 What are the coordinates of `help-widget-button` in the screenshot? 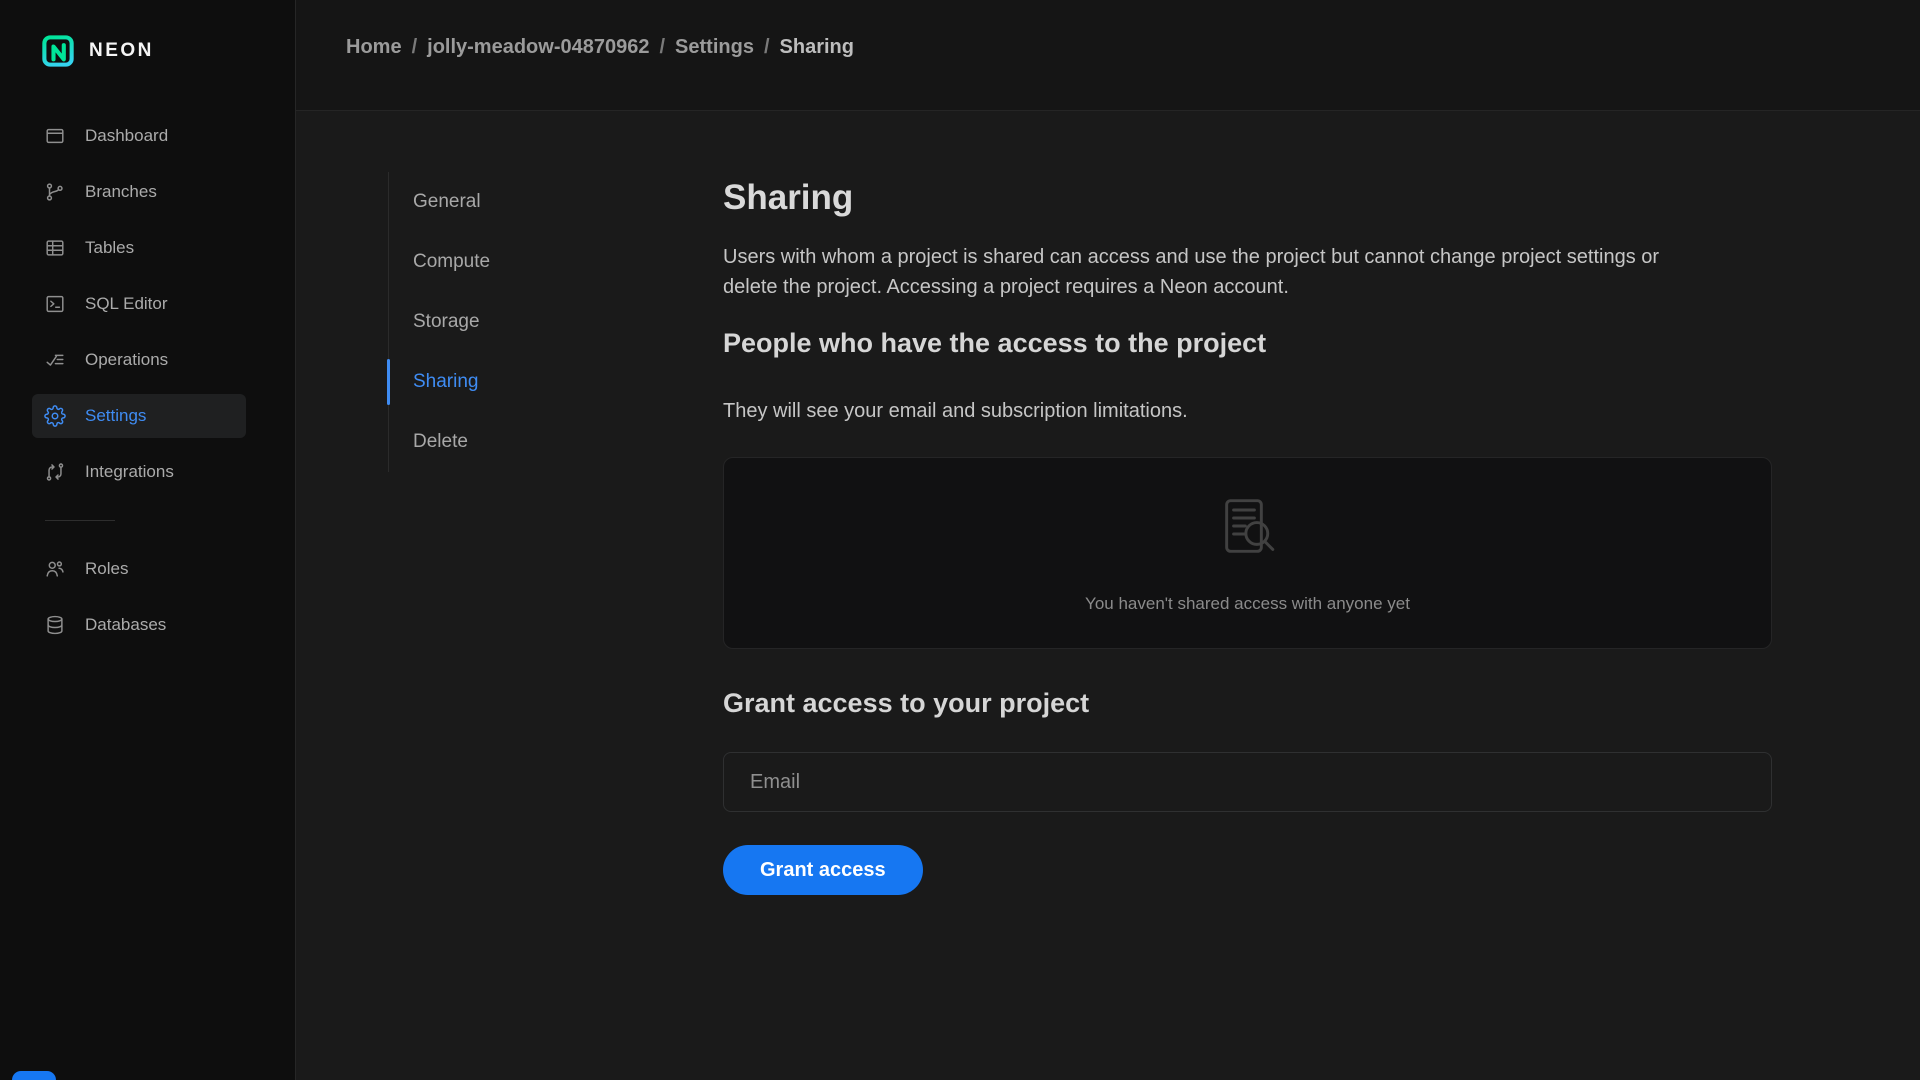 It's located at (34, 1075).